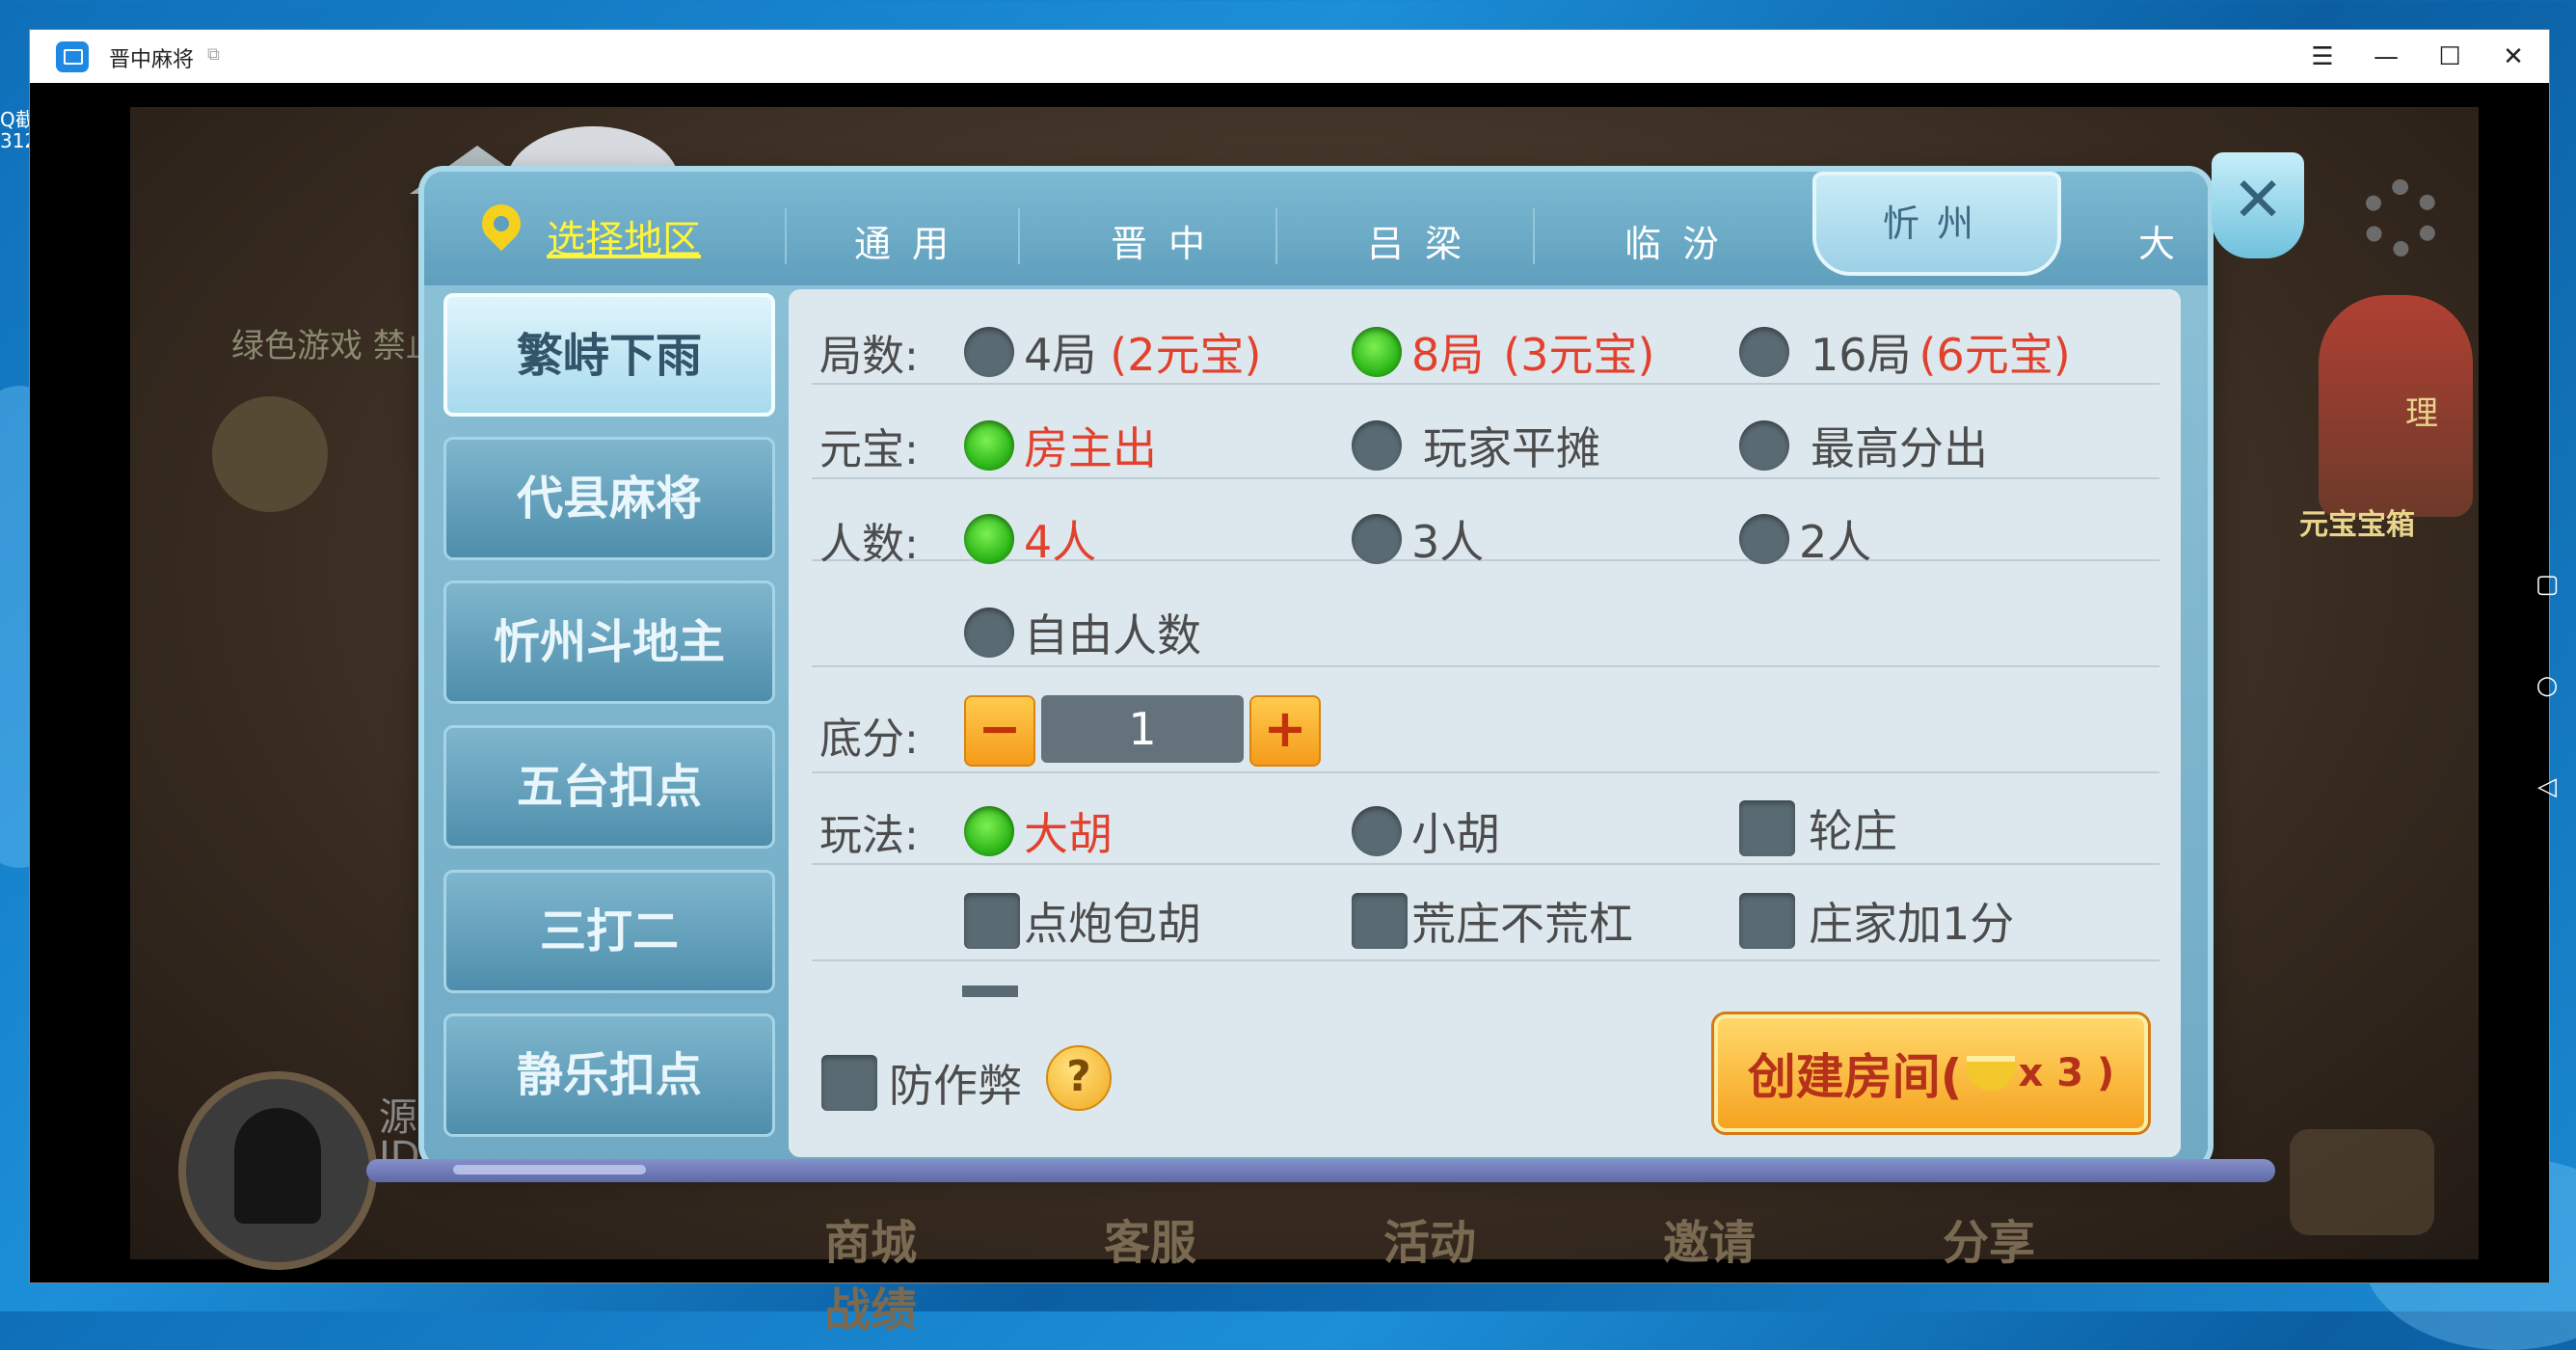 This screenshot has height=1350, width=2576. I want to click on play-option-huangzhuang: 荒庄不荒杠, so click(1492, 921).